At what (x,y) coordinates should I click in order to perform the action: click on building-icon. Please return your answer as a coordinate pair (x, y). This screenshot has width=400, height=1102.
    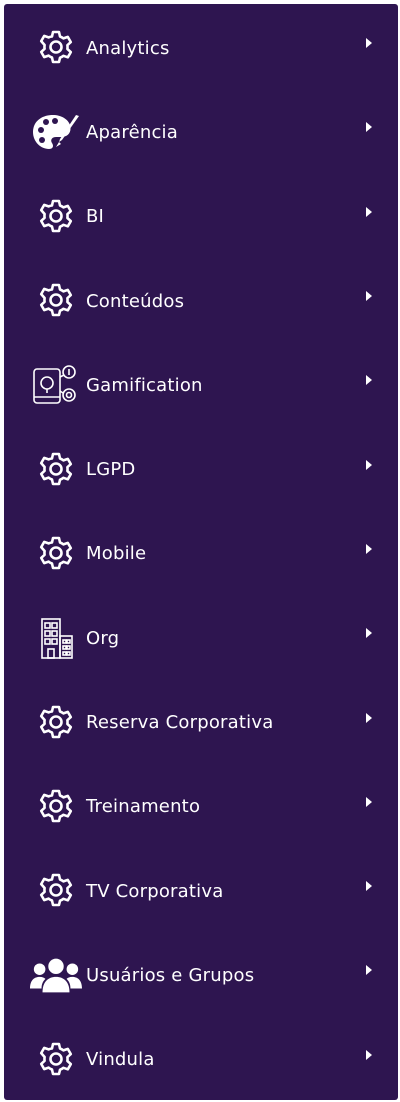
    Looking at the image, I should click on (56, 638).